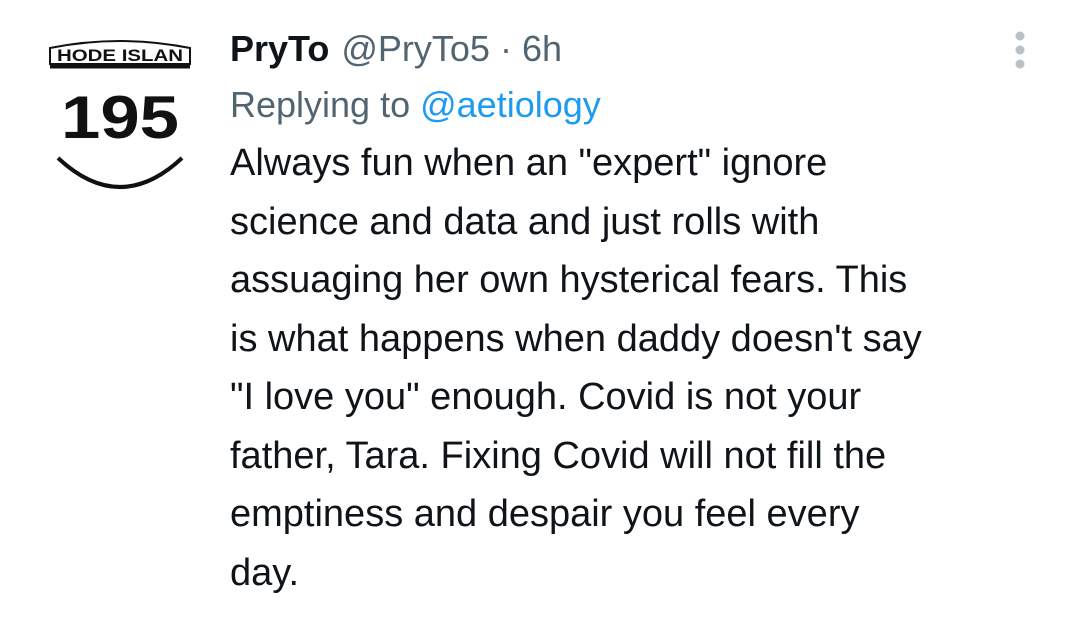  I want to click on tweet-header: PryTo @PryTo5 · 6h, so click(640, 49).